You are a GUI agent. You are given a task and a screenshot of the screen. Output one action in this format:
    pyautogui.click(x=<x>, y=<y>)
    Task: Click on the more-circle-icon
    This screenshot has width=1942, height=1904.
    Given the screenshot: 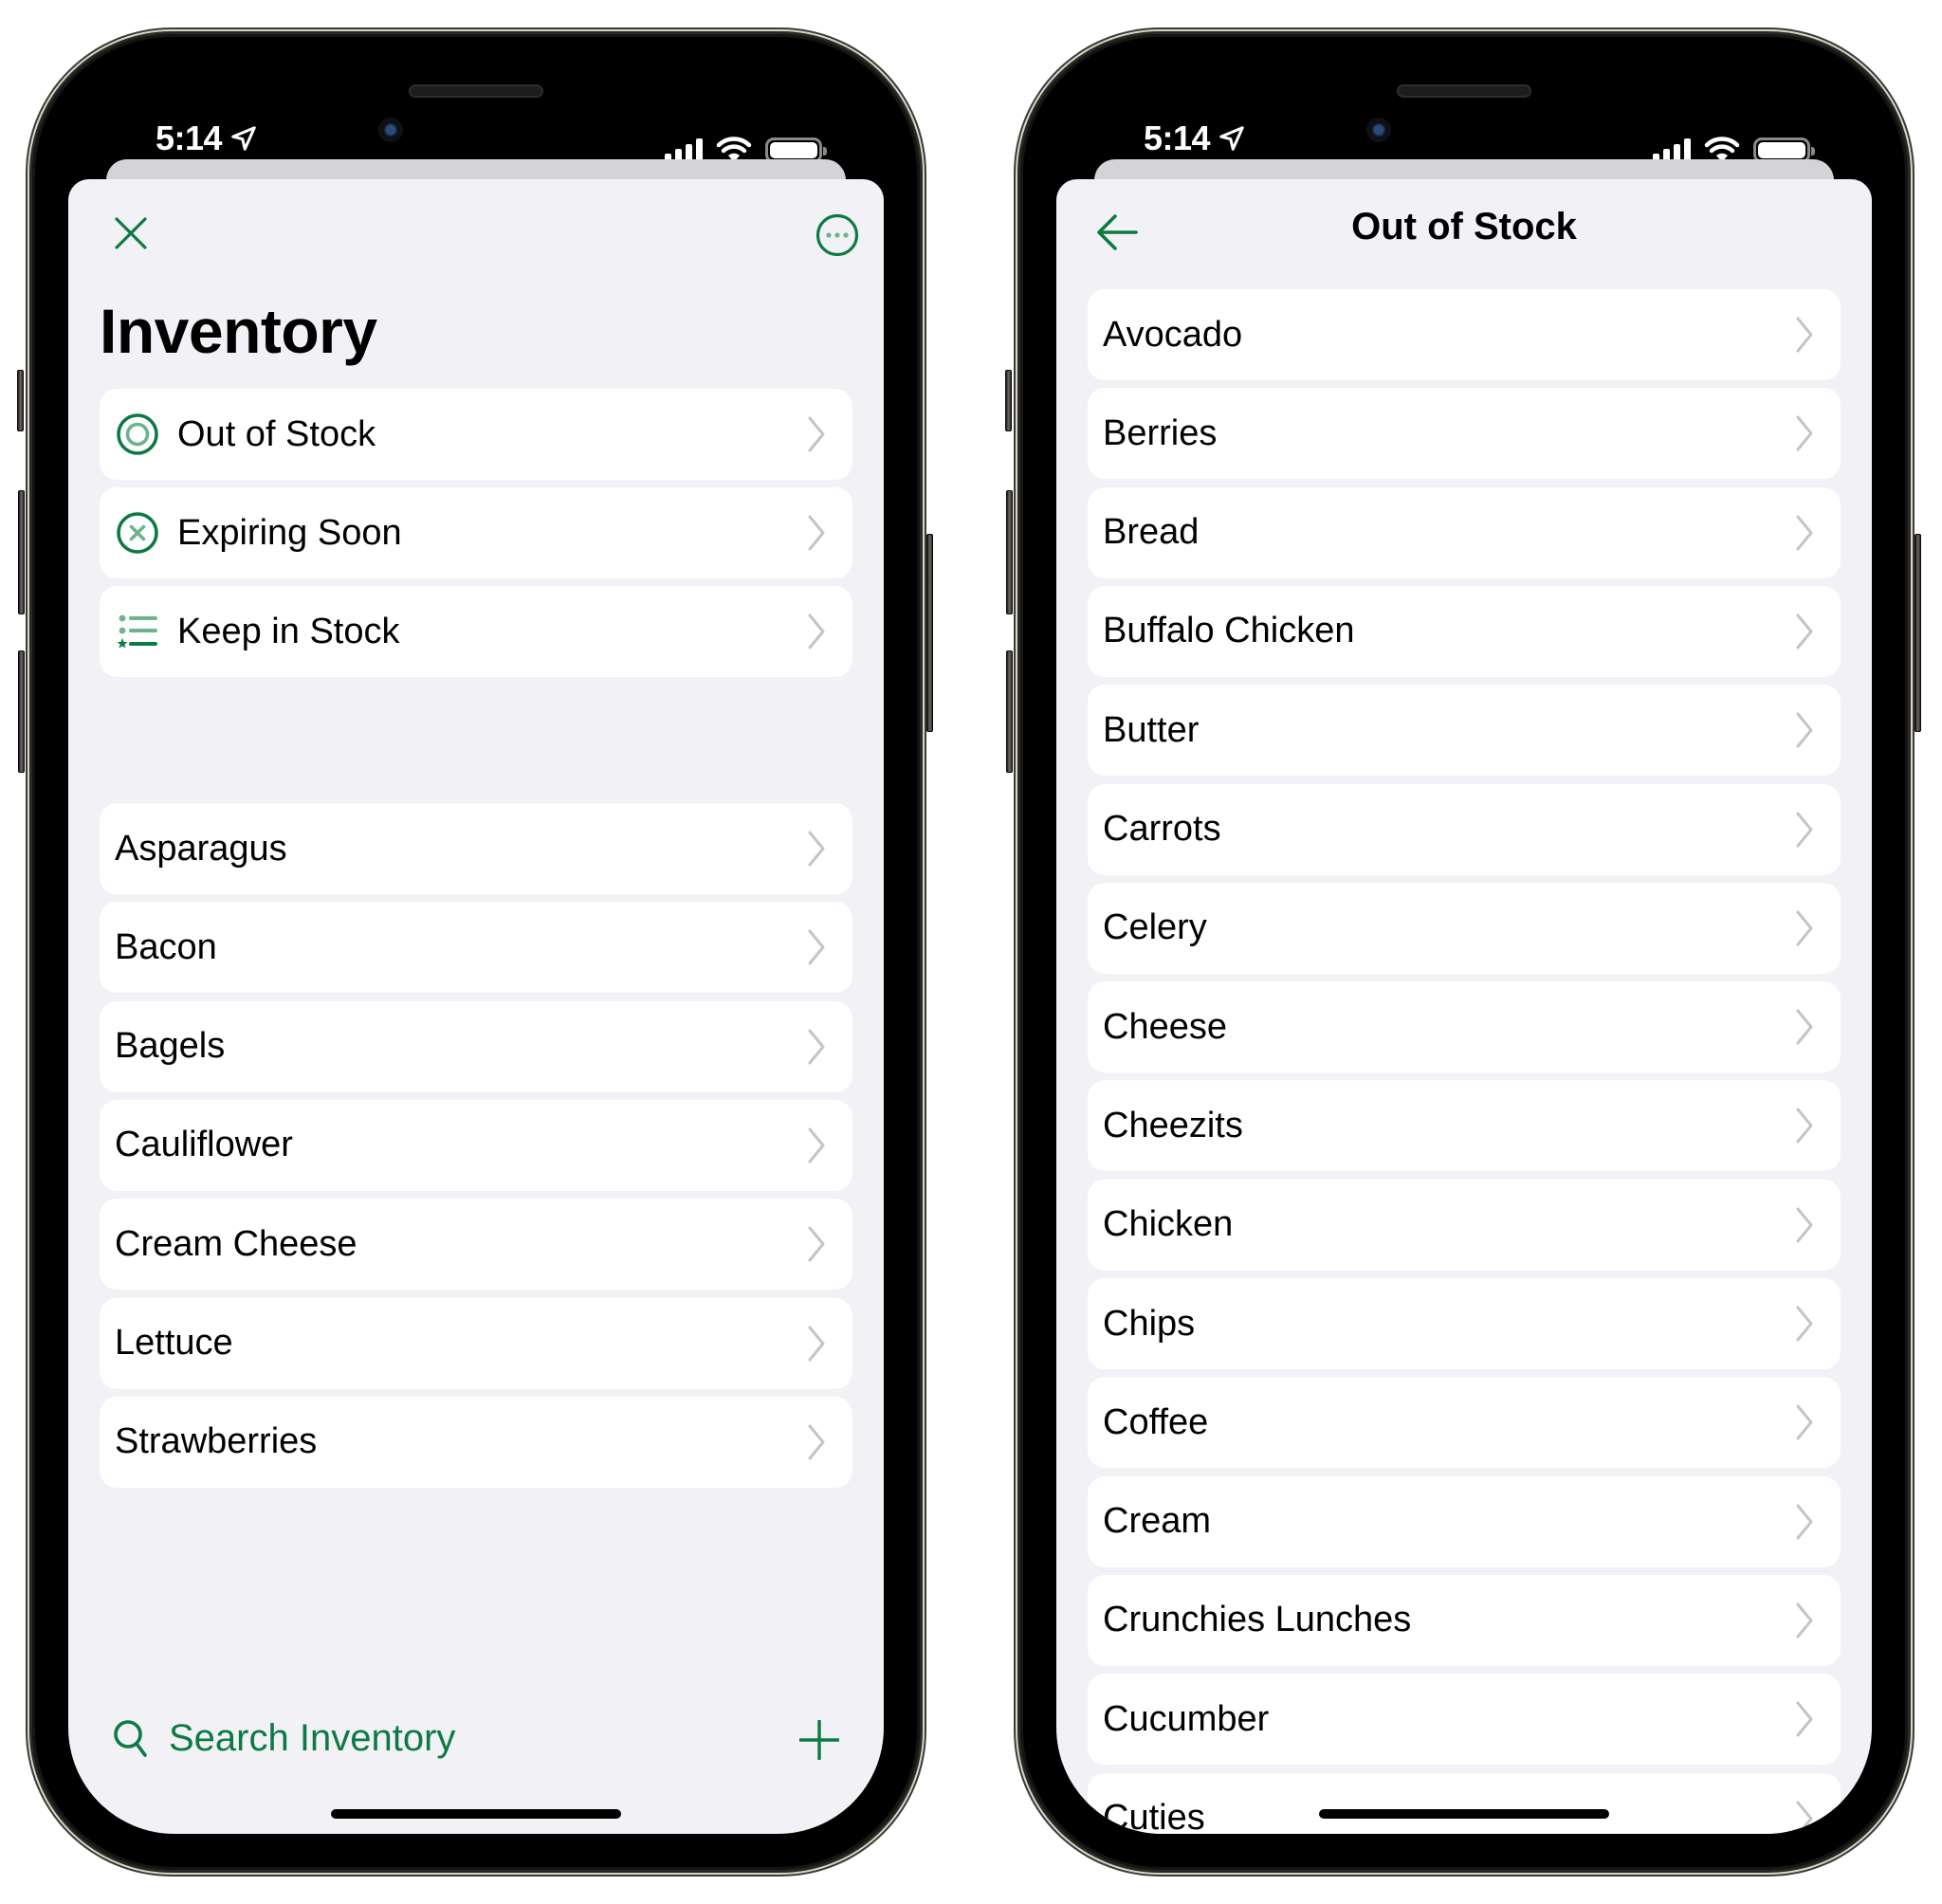 What is the action you would take?
    pyautogui.click(x=837, y=235)
    